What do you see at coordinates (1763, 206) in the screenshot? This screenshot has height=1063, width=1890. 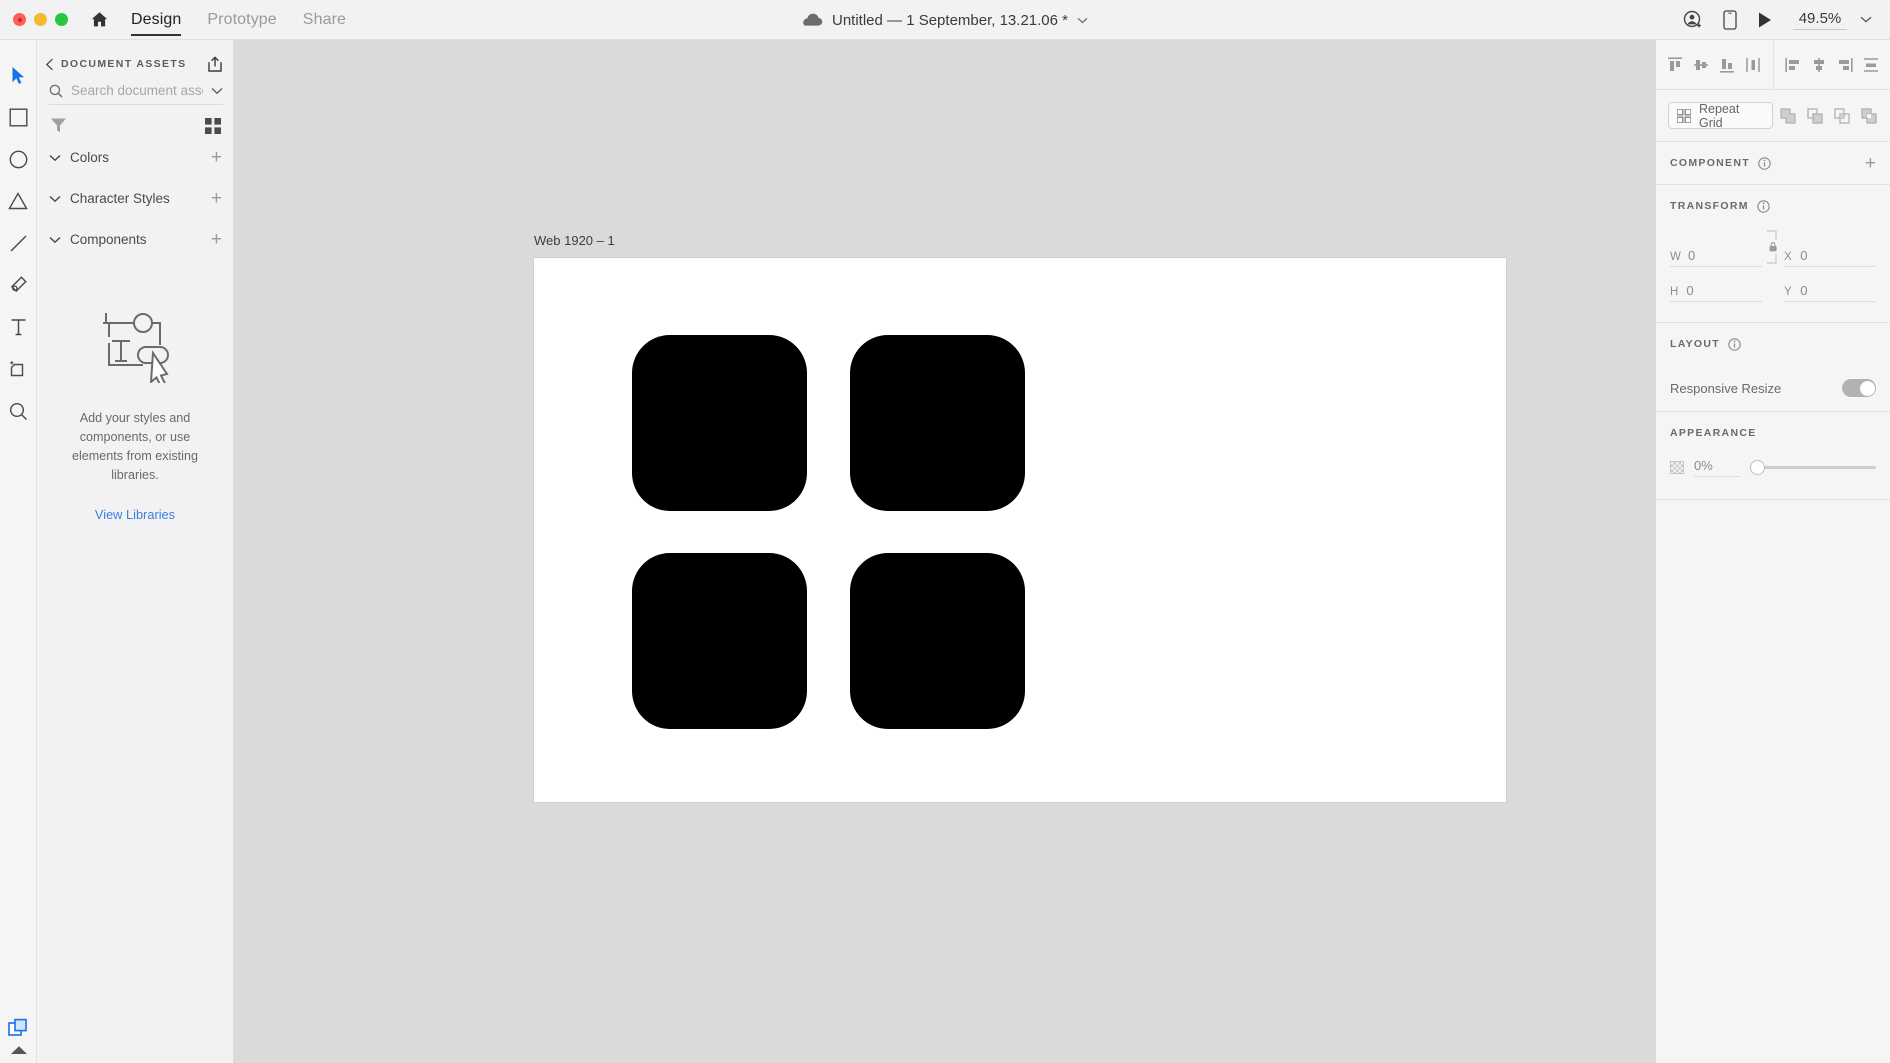 I see `transform-info-icon` at bounding box center [1763, 206].